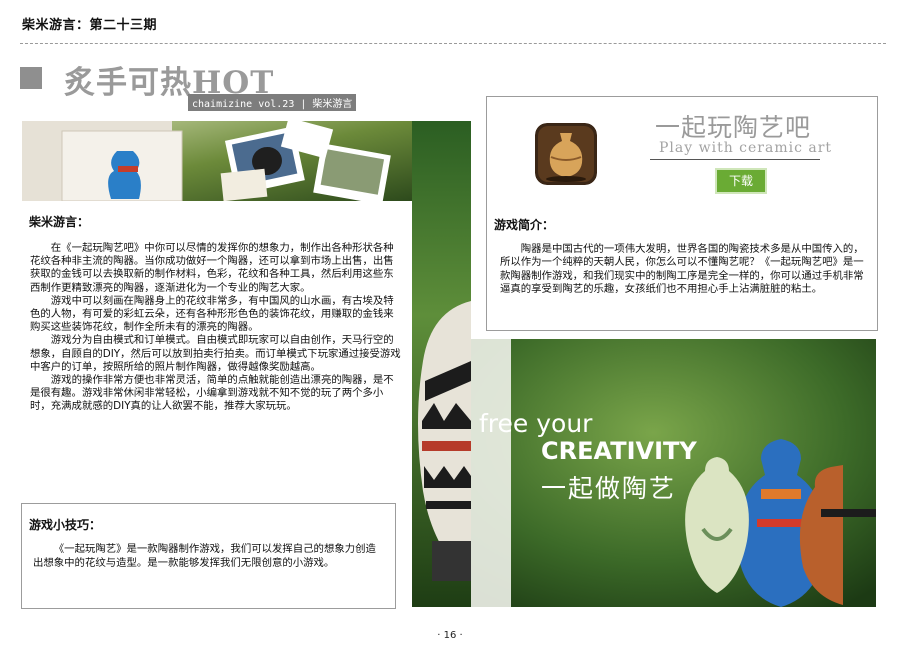  I want to click on banner-line-1: free your, so click(536, 423).